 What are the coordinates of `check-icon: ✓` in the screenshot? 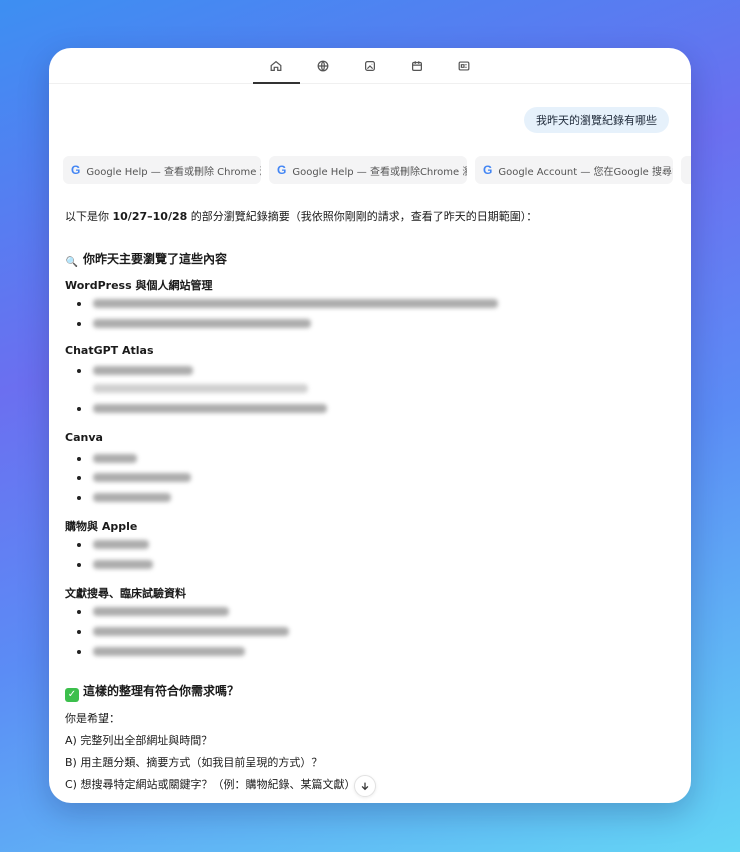 It's located at (72, 695).